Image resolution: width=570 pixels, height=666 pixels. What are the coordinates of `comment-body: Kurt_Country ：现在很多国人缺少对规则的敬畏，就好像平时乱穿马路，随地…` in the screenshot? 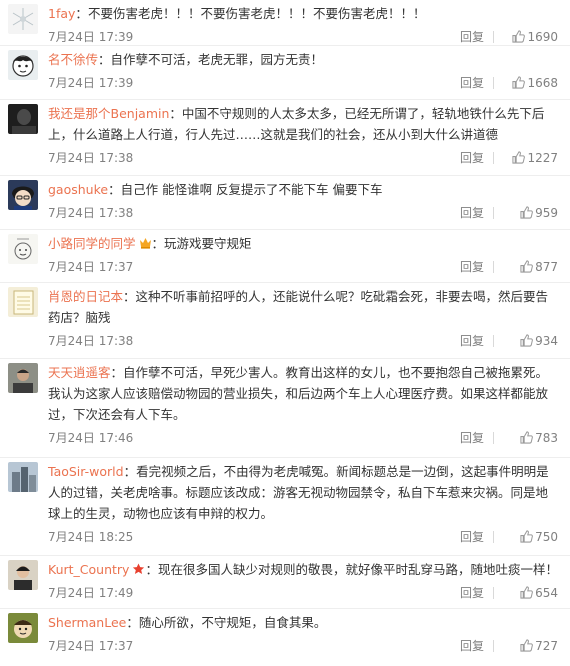 It's located at (303, 569).